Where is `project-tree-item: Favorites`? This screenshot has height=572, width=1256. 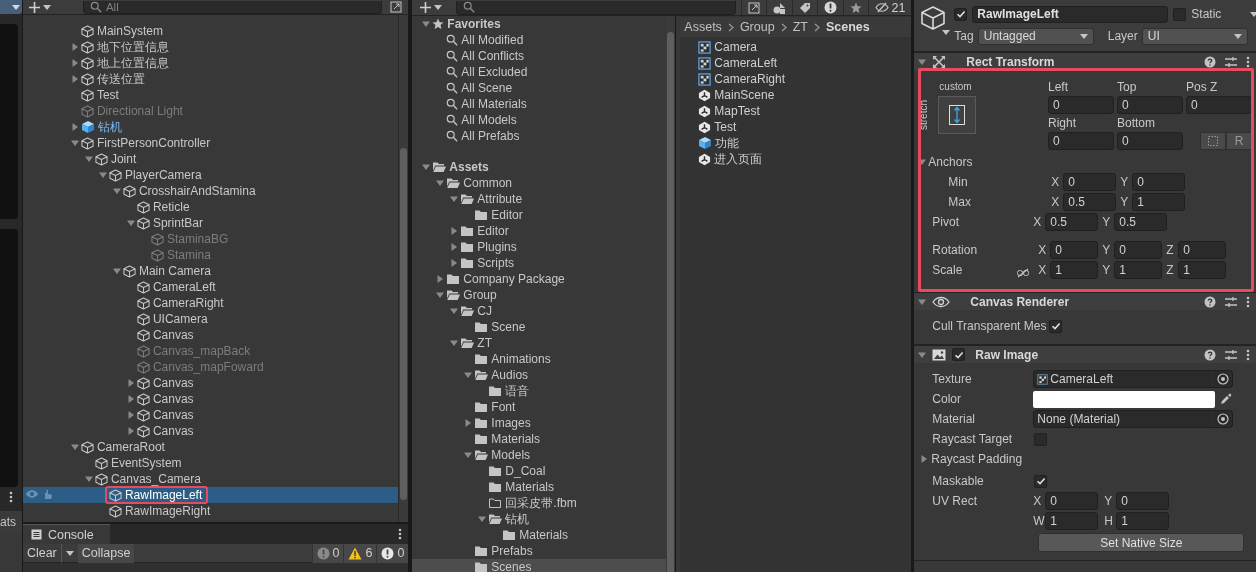 project-tree-item: Favorites is located at coordinates (539, 24).